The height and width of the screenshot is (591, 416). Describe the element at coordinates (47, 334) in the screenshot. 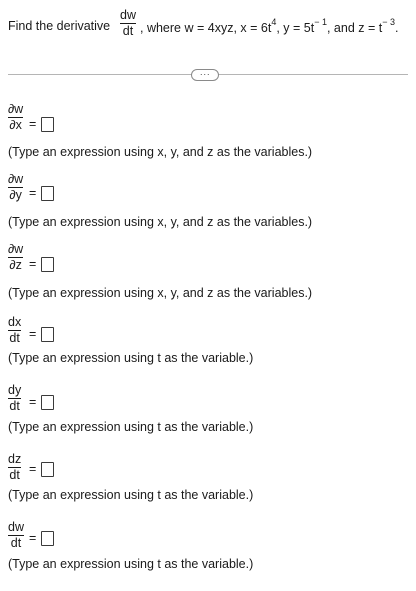

I see `part4-answer-input` at that location.